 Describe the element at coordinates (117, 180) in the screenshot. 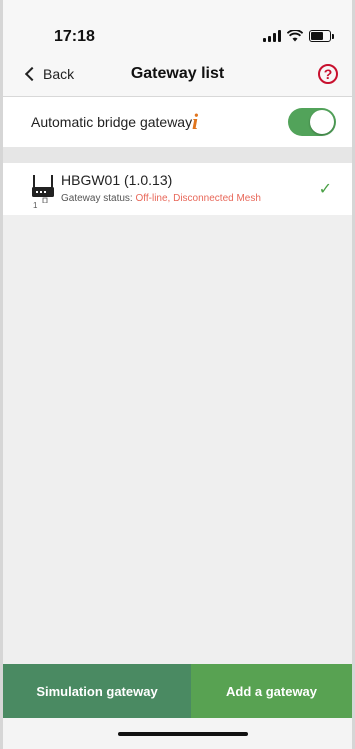

I see `gateway-name: HBGW01 (1.0.13)` at that location.